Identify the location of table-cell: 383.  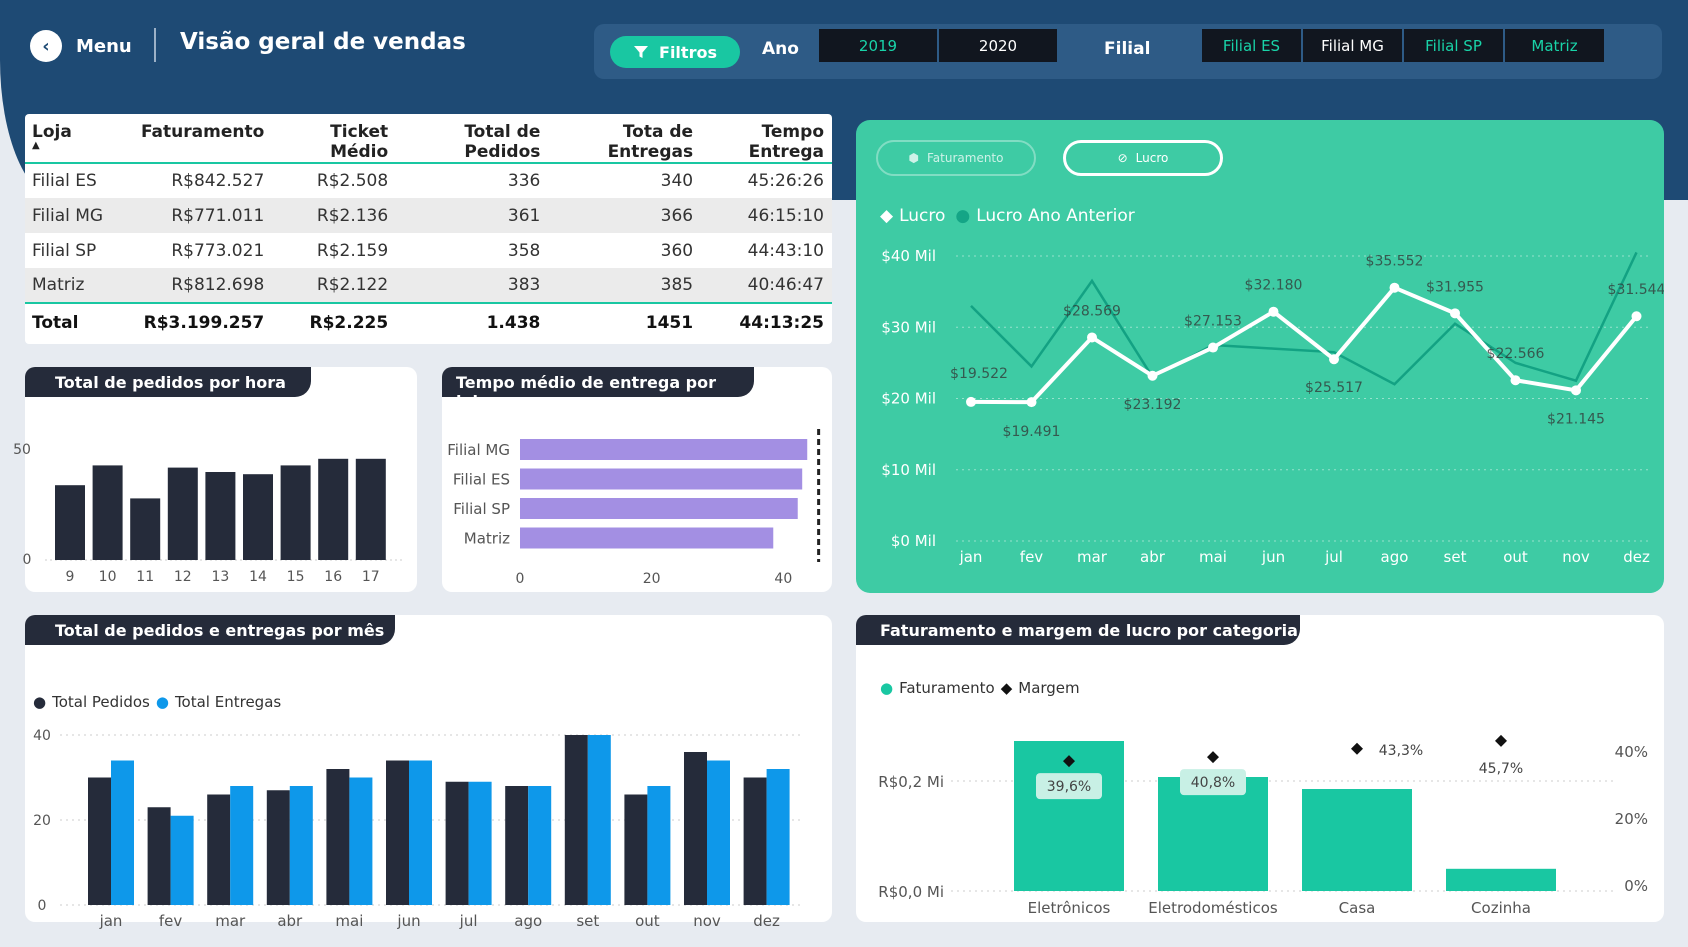
(472, 286).